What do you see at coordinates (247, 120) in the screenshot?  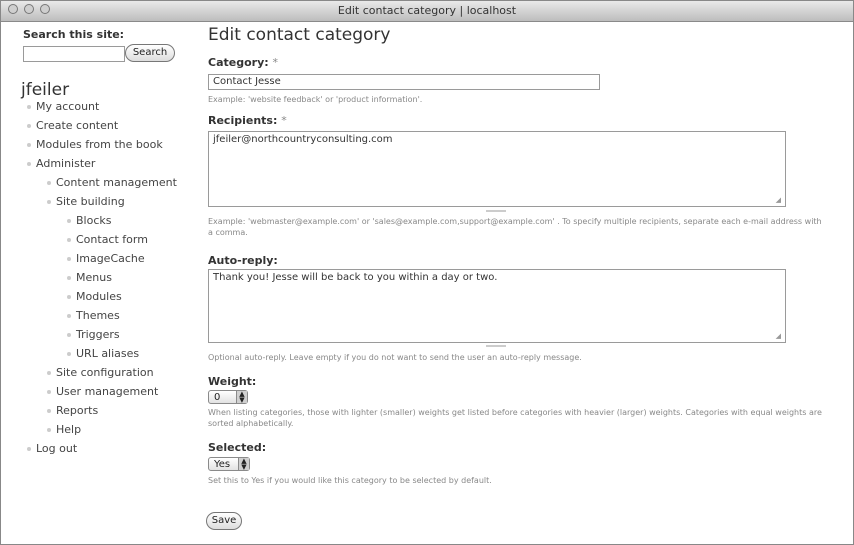 I see `recipients-label: Recipients: *` at bounding box center [247, 120].